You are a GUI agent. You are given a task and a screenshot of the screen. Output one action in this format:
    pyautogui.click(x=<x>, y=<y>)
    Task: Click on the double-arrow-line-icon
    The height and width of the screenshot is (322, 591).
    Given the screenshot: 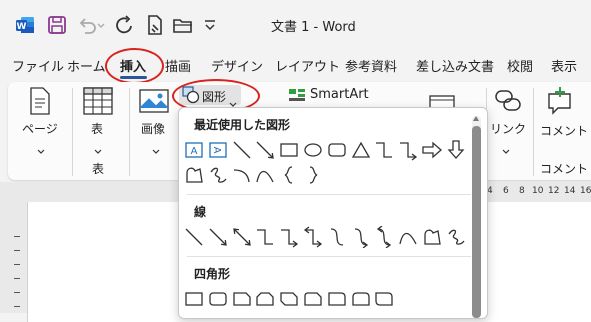 What is the action you would take?
    pyautogui.click(x=242, y=237)
    